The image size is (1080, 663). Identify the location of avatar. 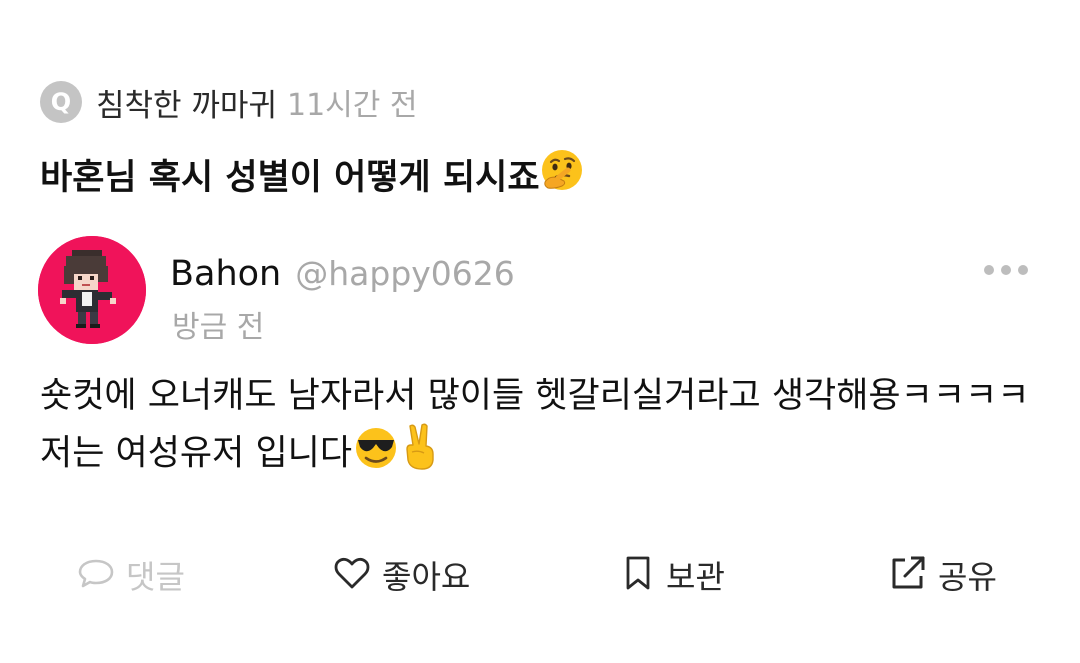
(92, 290).